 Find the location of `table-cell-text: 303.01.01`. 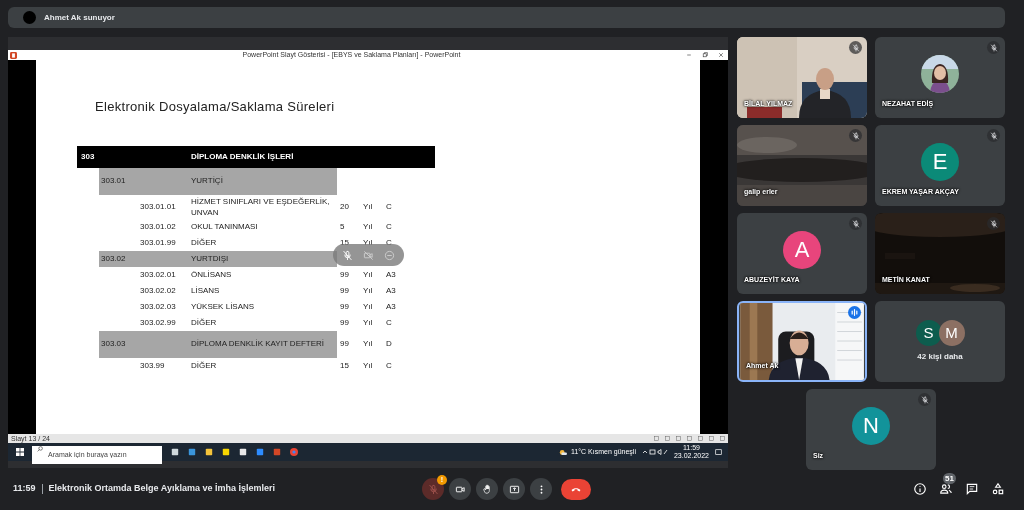

table-cell-text: 303.01.01 is located at coordinates (158, 206).